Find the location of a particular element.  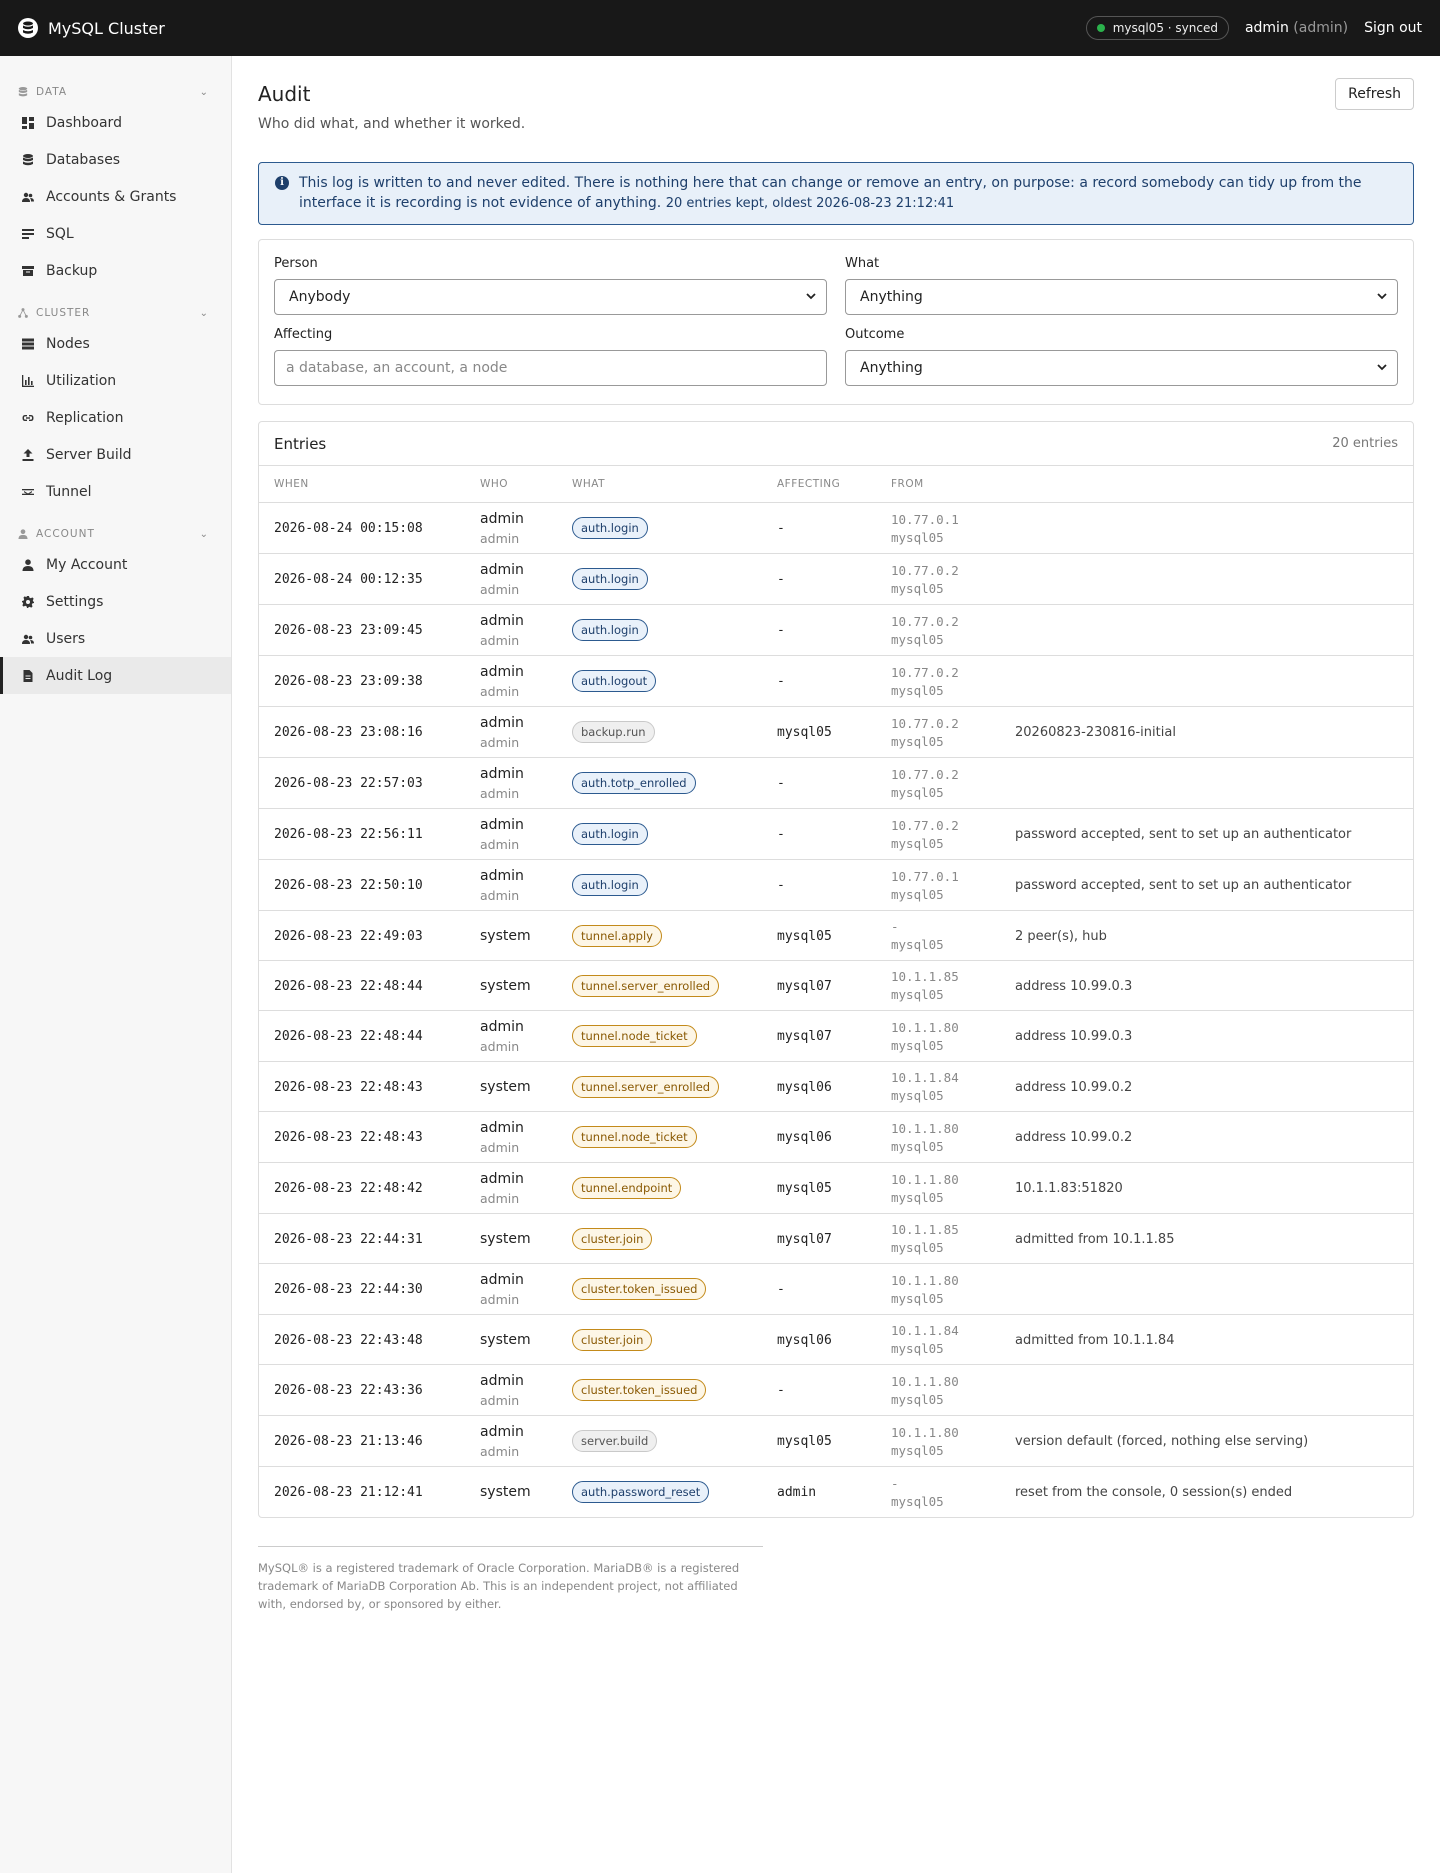

database-icon is located at coordinates (28, 28).